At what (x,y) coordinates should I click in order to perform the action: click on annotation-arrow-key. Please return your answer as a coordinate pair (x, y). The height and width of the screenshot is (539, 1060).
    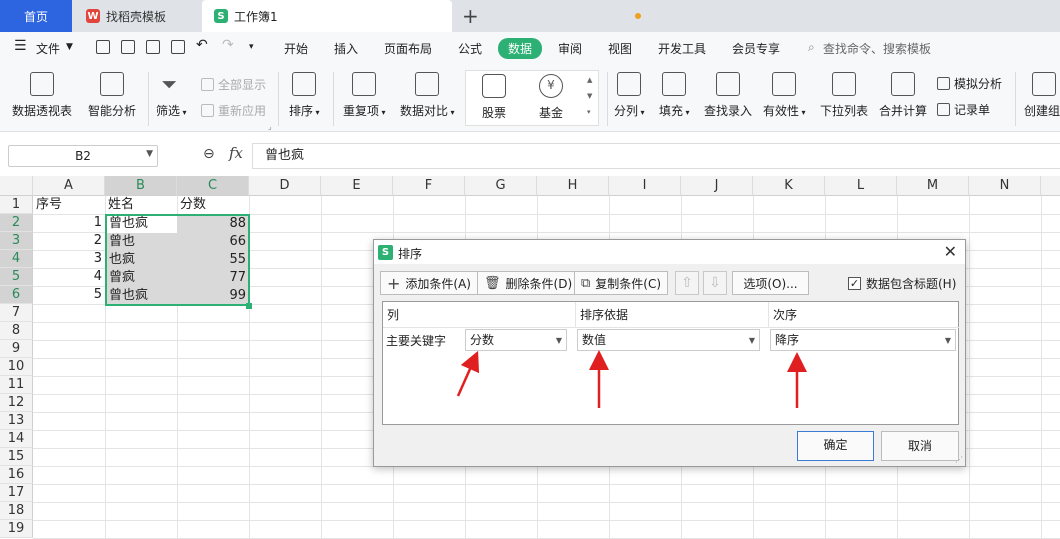
    Looking at the image, I should click on (468, 373).